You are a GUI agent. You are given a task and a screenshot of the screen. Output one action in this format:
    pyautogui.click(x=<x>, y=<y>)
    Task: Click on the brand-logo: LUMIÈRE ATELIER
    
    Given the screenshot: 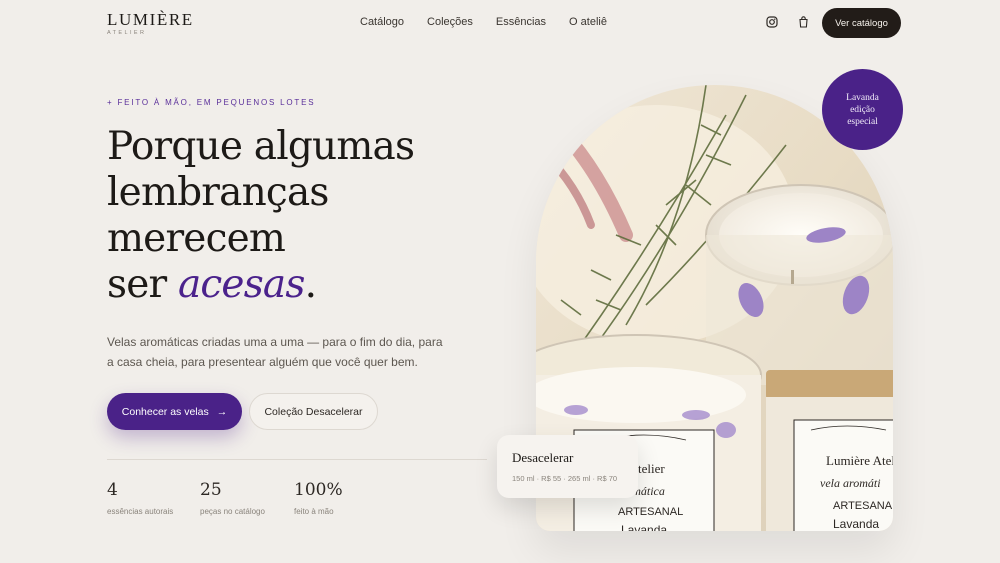 What is the action you would take?
    pyautogui.click(x=150, y=23)
    